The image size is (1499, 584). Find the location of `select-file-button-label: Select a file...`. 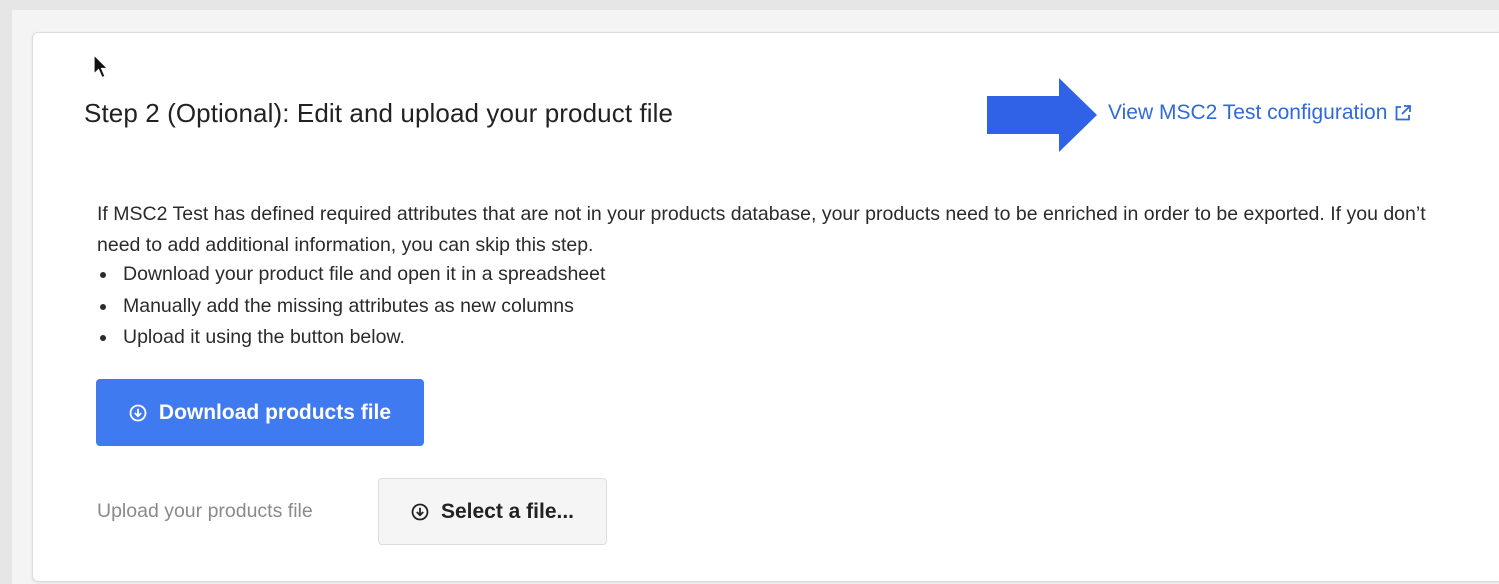

select-file-button-label: Select a file... is located at coordinates (507, 511).